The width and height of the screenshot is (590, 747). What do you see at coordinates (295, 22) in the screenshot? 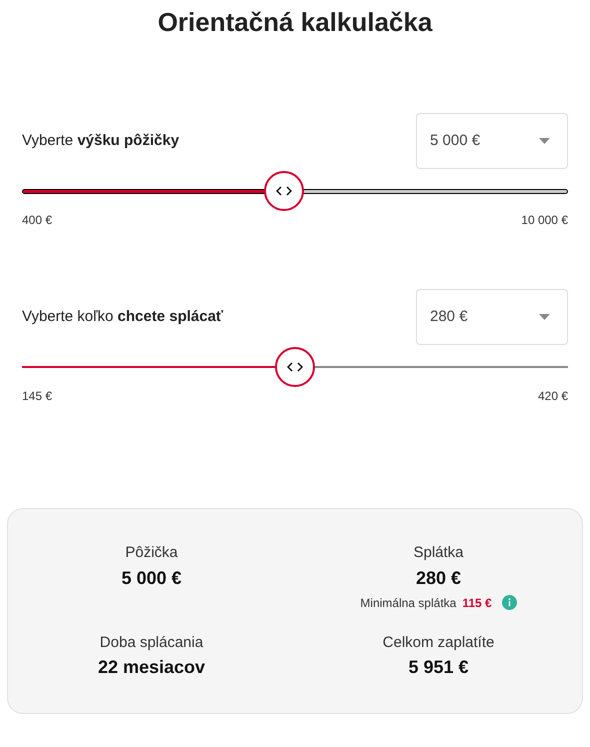
I see `page-title: Orientačná kalkulačka` at bounding box center [295, 22].